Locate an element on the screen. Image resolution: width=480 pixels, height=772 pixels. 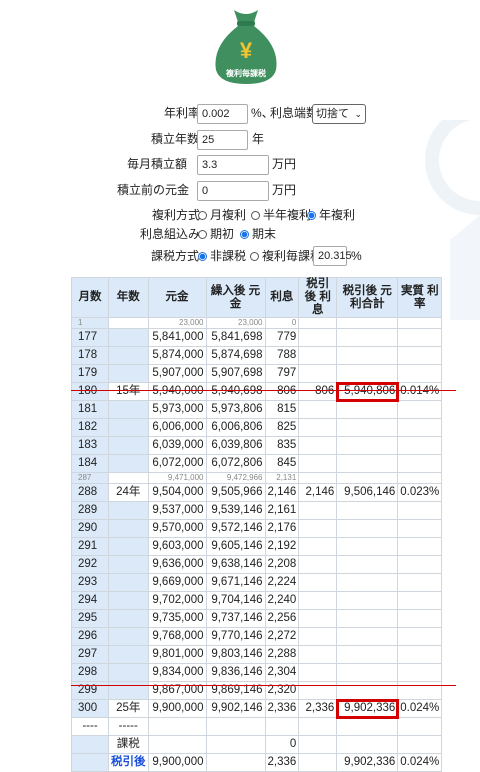
table-cell: 290 is located at coordinates (90, 528).